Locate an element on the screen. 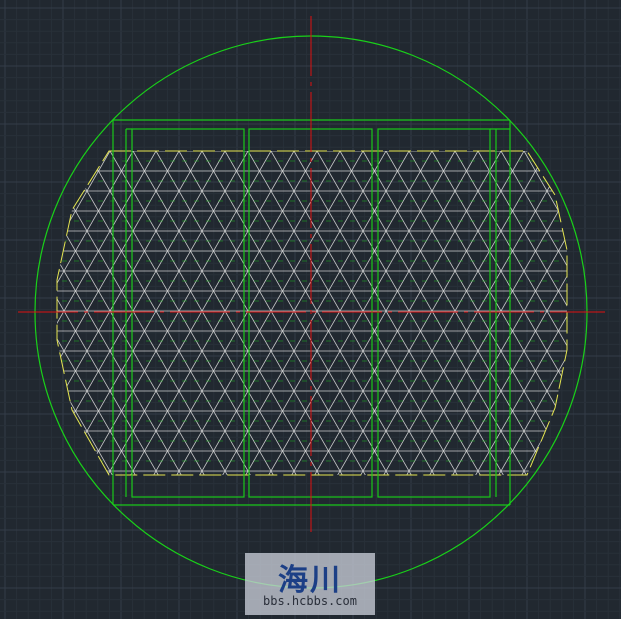 The image size is (621, 619). watermark-logo: 海川 is located at coordinates (310, 580).